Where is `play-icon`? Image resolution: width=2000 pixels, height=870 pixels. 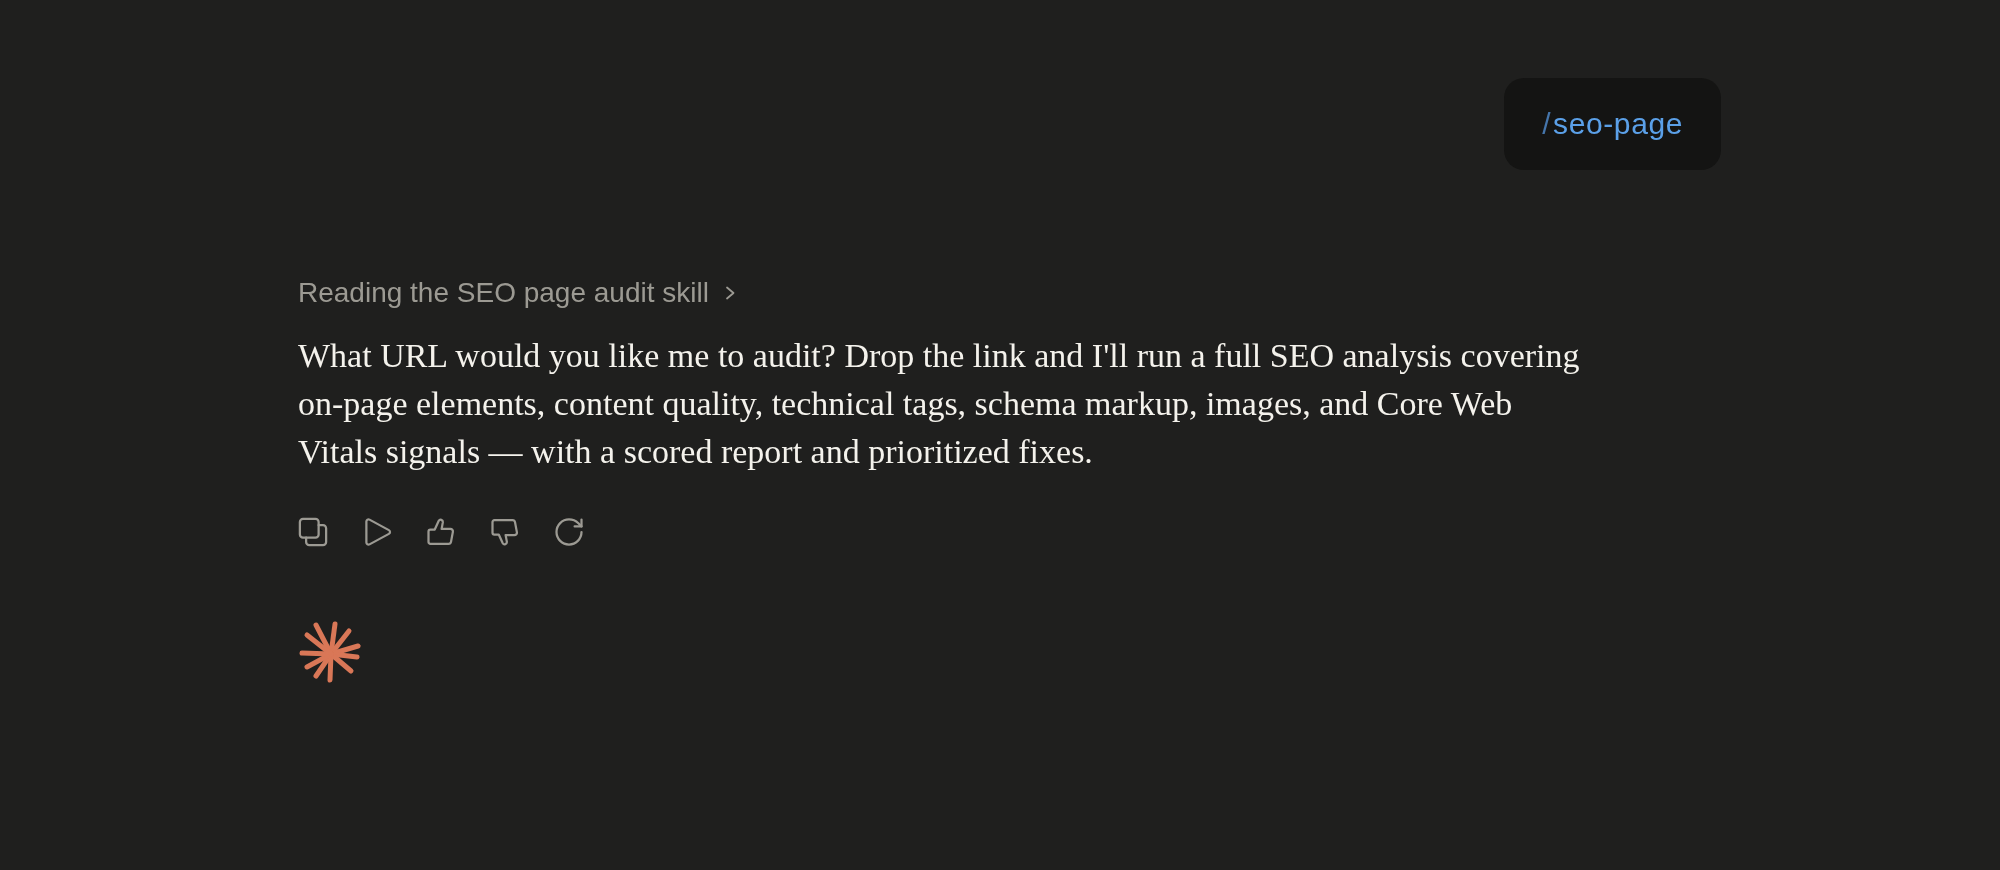 play-icon is located at coordinates (377, 532).